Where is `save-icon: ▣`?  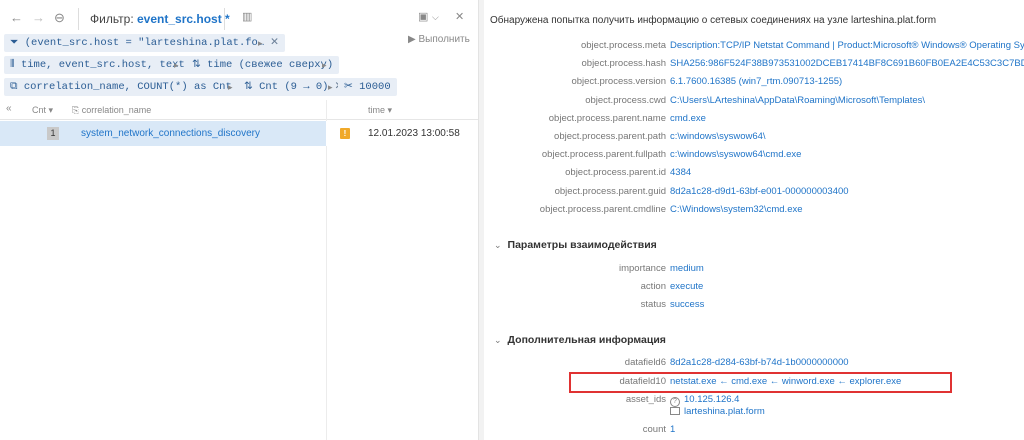 save-icon: ▣ is located at coordinates (423, 16).